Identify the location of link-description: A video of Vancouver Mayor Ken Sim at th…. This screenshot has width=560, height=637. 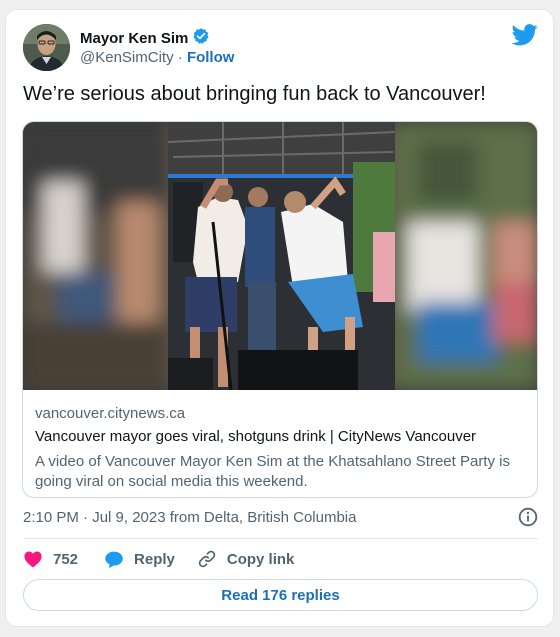
(272, 471).